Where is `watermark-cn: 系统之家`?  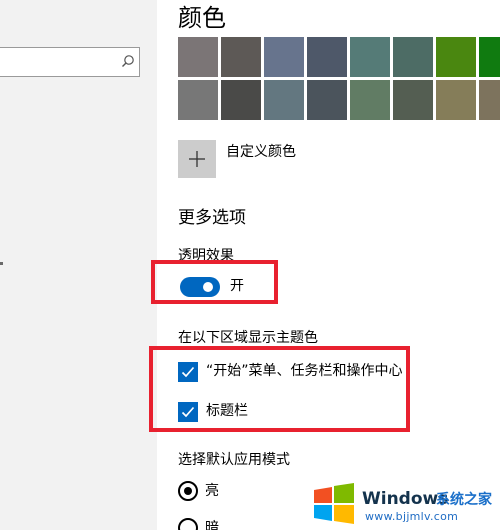 watermark-cn: 系统之家 is located at coordinates (464, 500).